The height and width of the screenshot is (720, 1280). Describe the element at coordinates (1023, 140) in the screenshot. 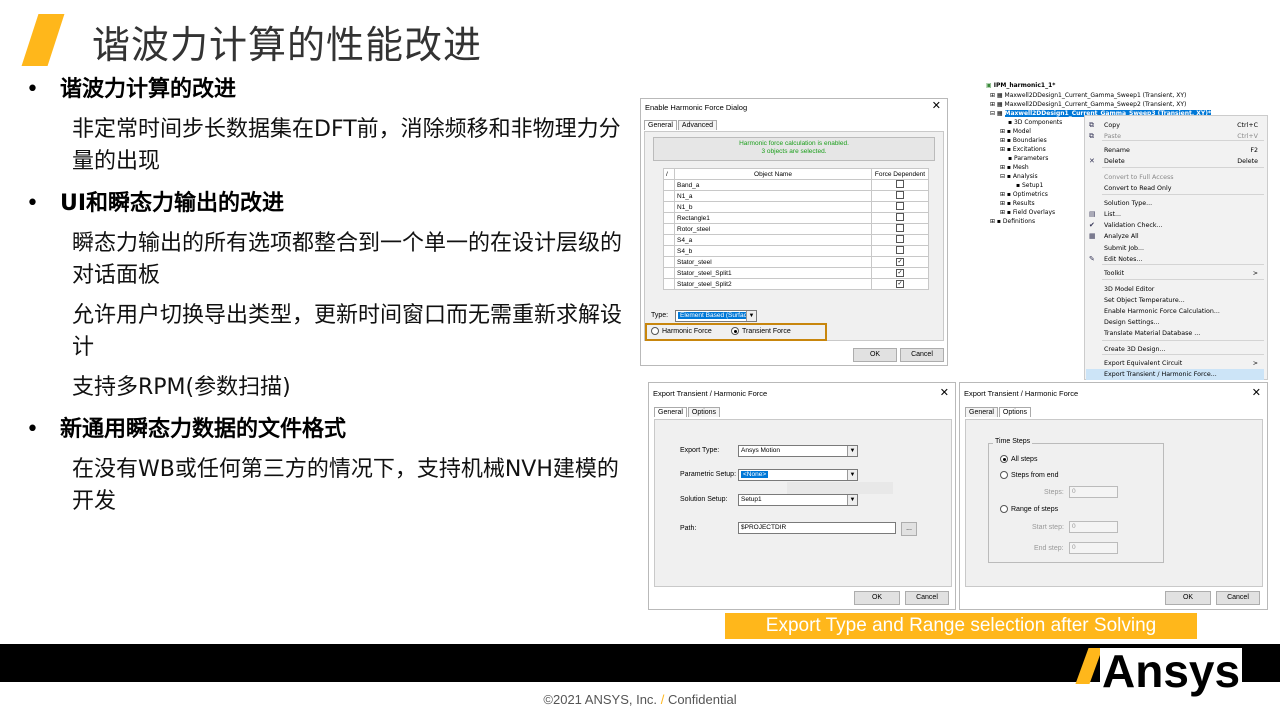

I see `tree-item-boundaries: ⊞ ▪ Boundaries` at that location.